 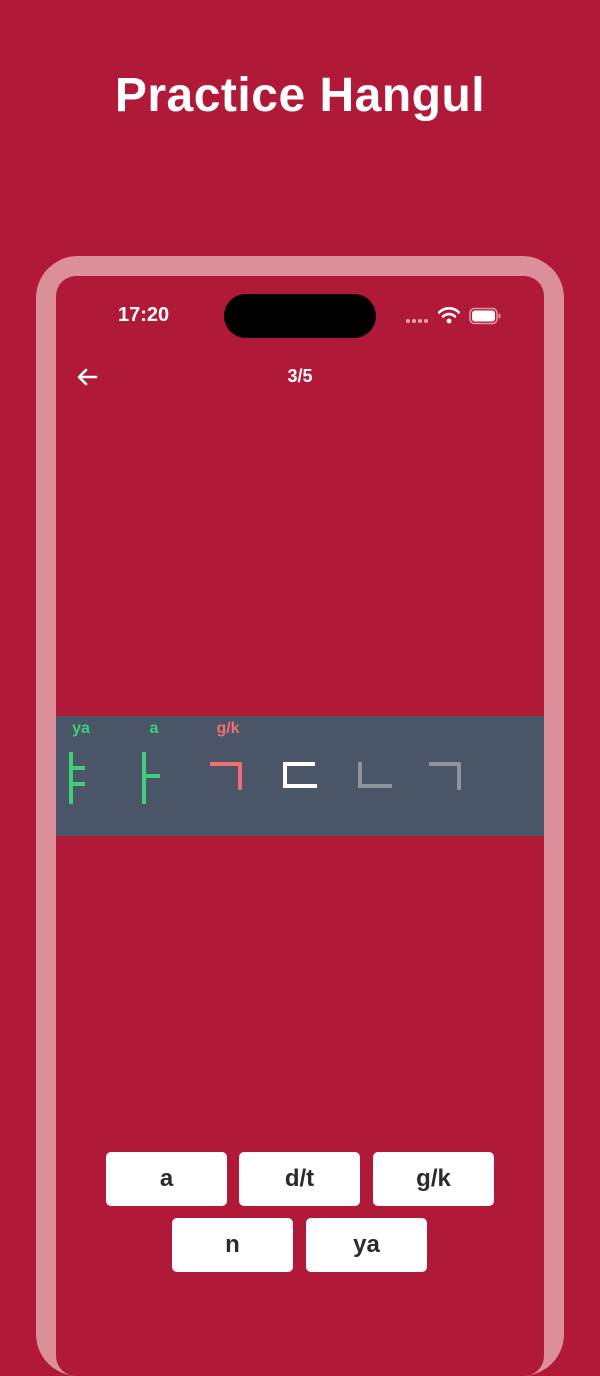 What do you see at coordinates (485, 316) in the screenshot?
I see `battery-icon` at bounding box center [485, 316].